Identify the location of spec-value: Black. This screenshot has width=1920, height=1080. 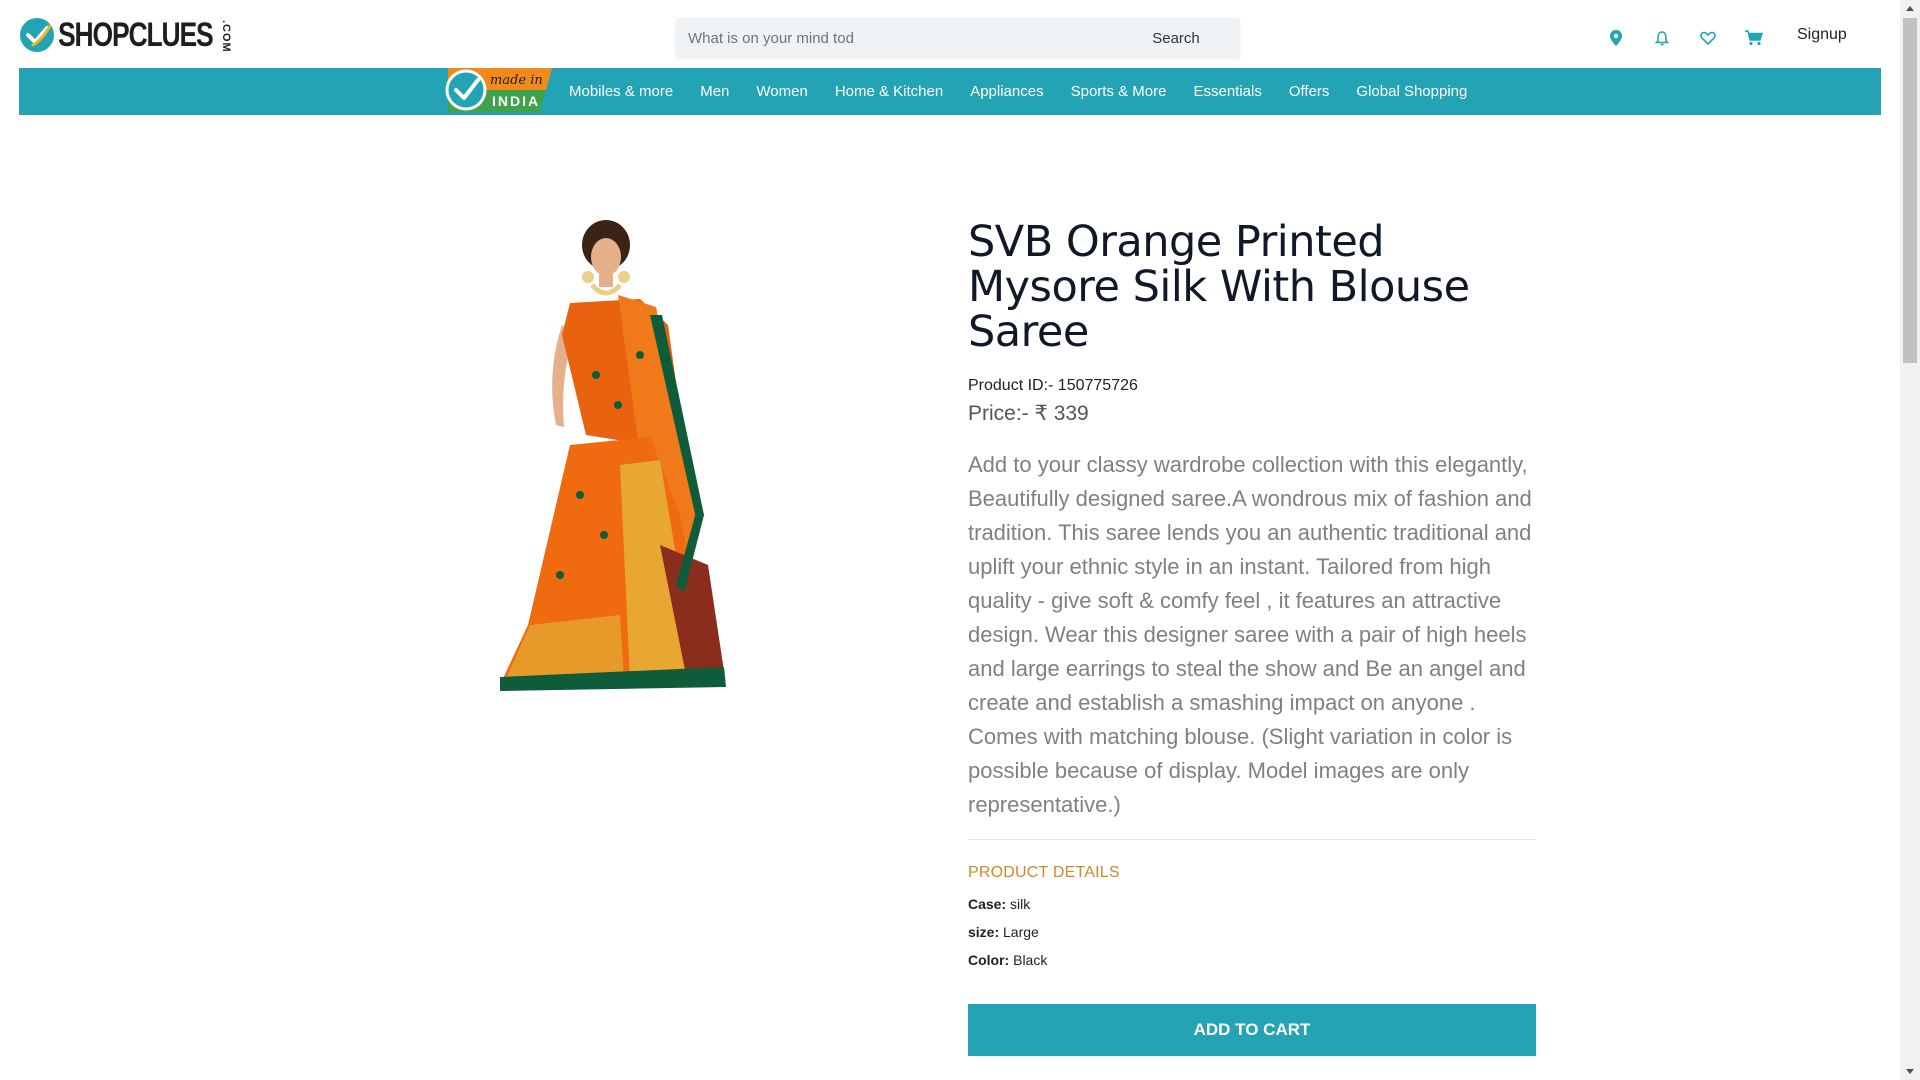
(1028, 960).